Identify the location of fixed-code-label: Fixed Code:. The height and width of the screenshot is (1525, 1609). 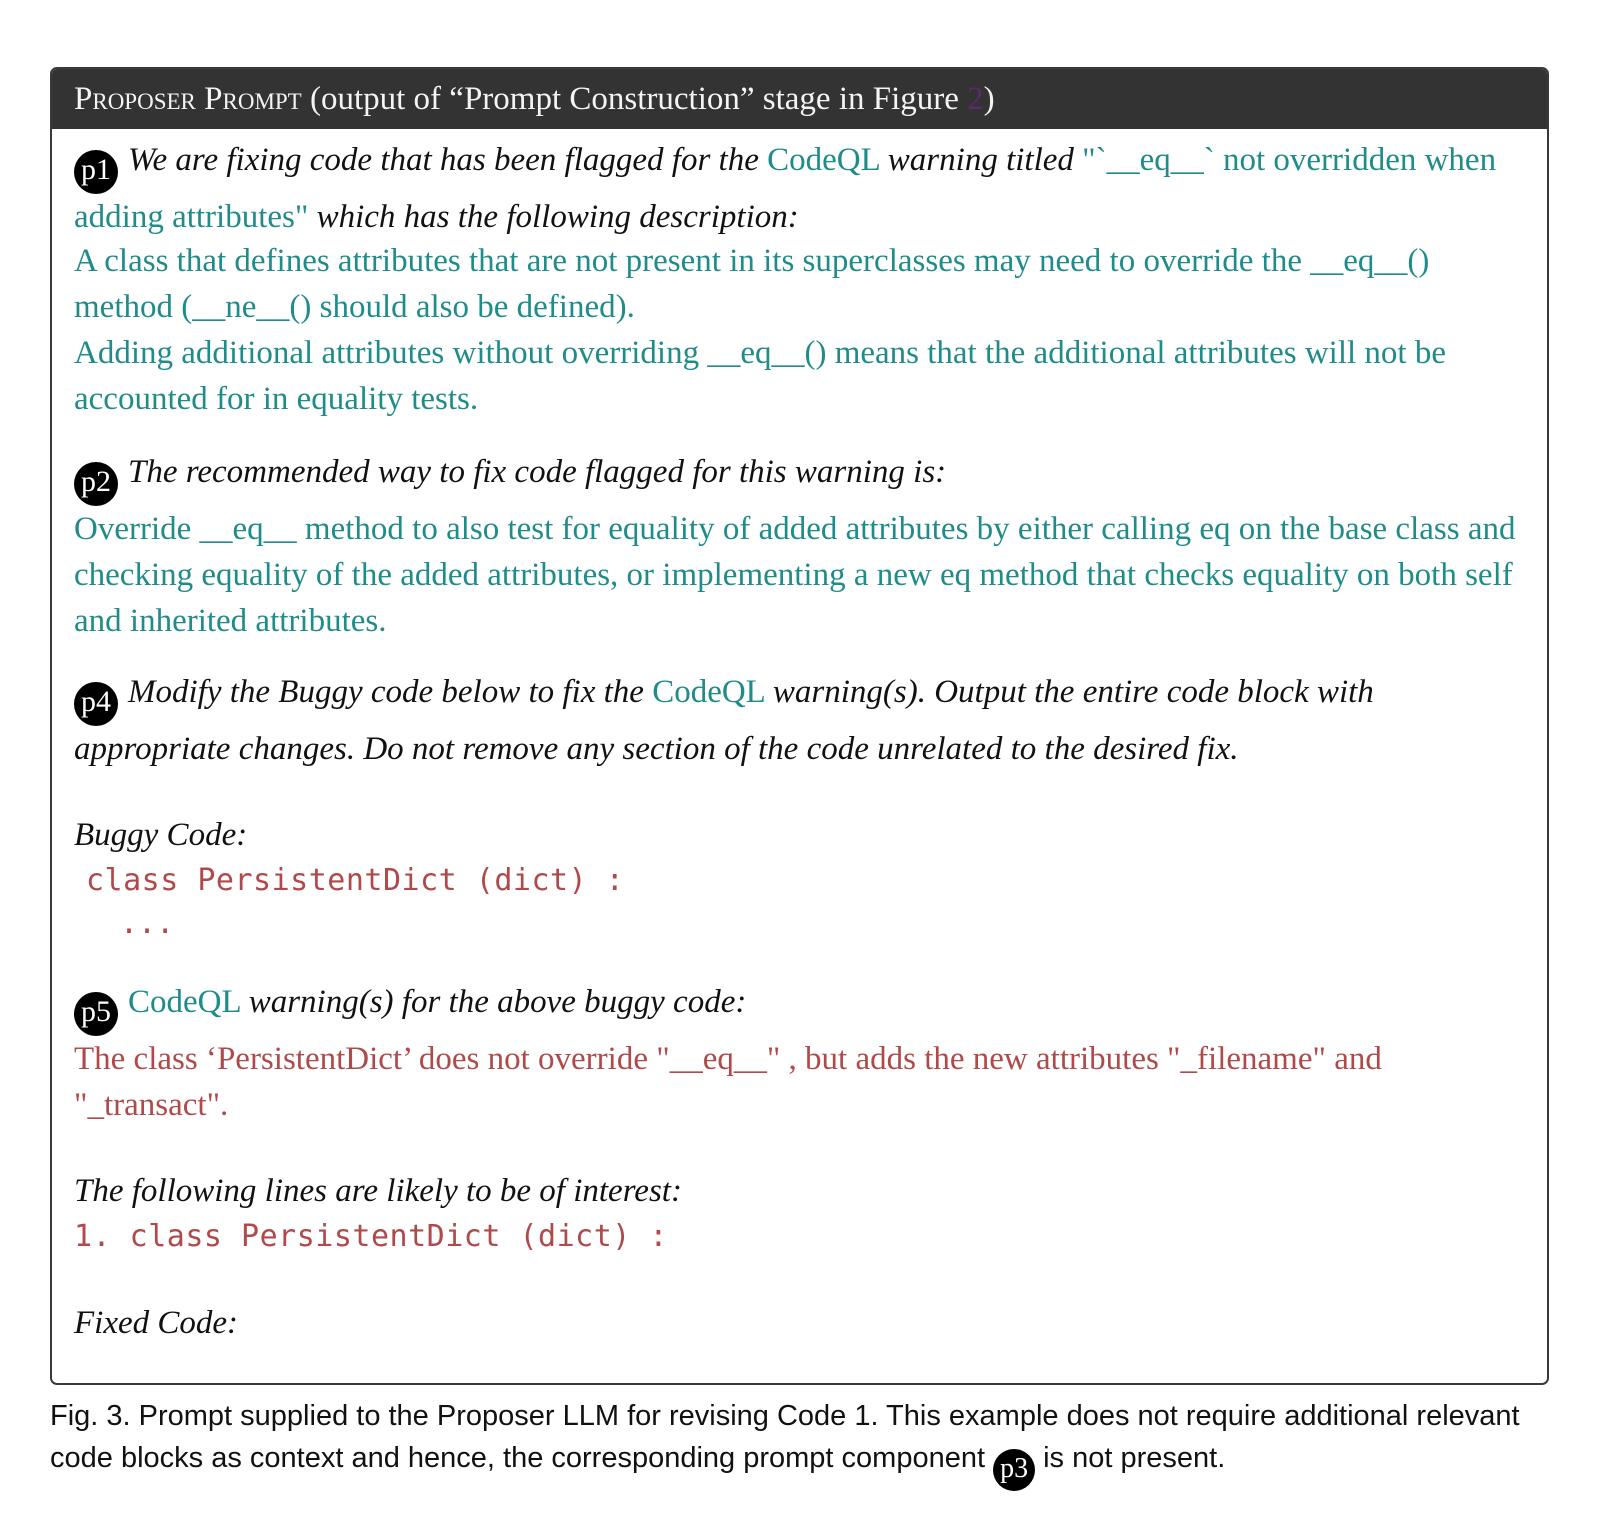
(156, 1323).